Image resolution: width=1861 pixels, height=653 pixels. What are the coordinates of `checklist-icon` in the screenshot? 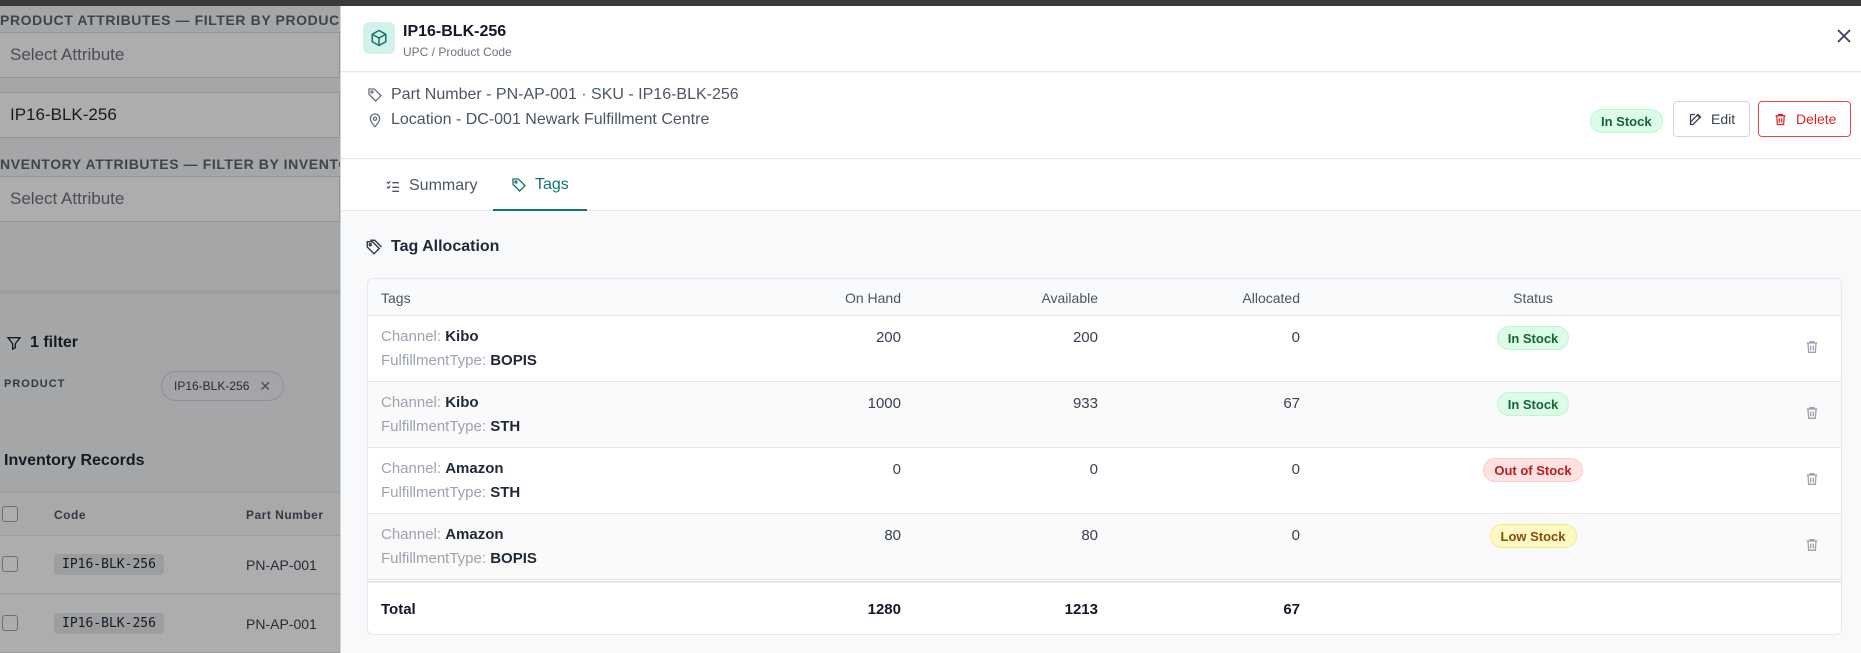 It's located at (392, 186).